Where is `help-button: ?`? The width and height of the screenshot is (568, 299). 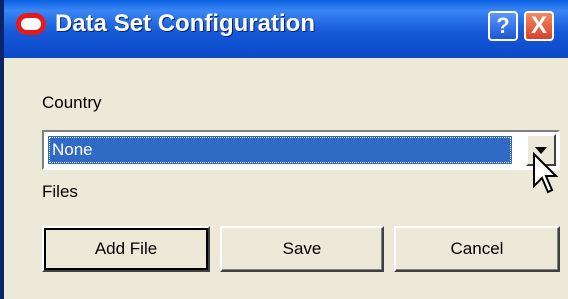
help-button: ? is located at coordinates (503, 26).